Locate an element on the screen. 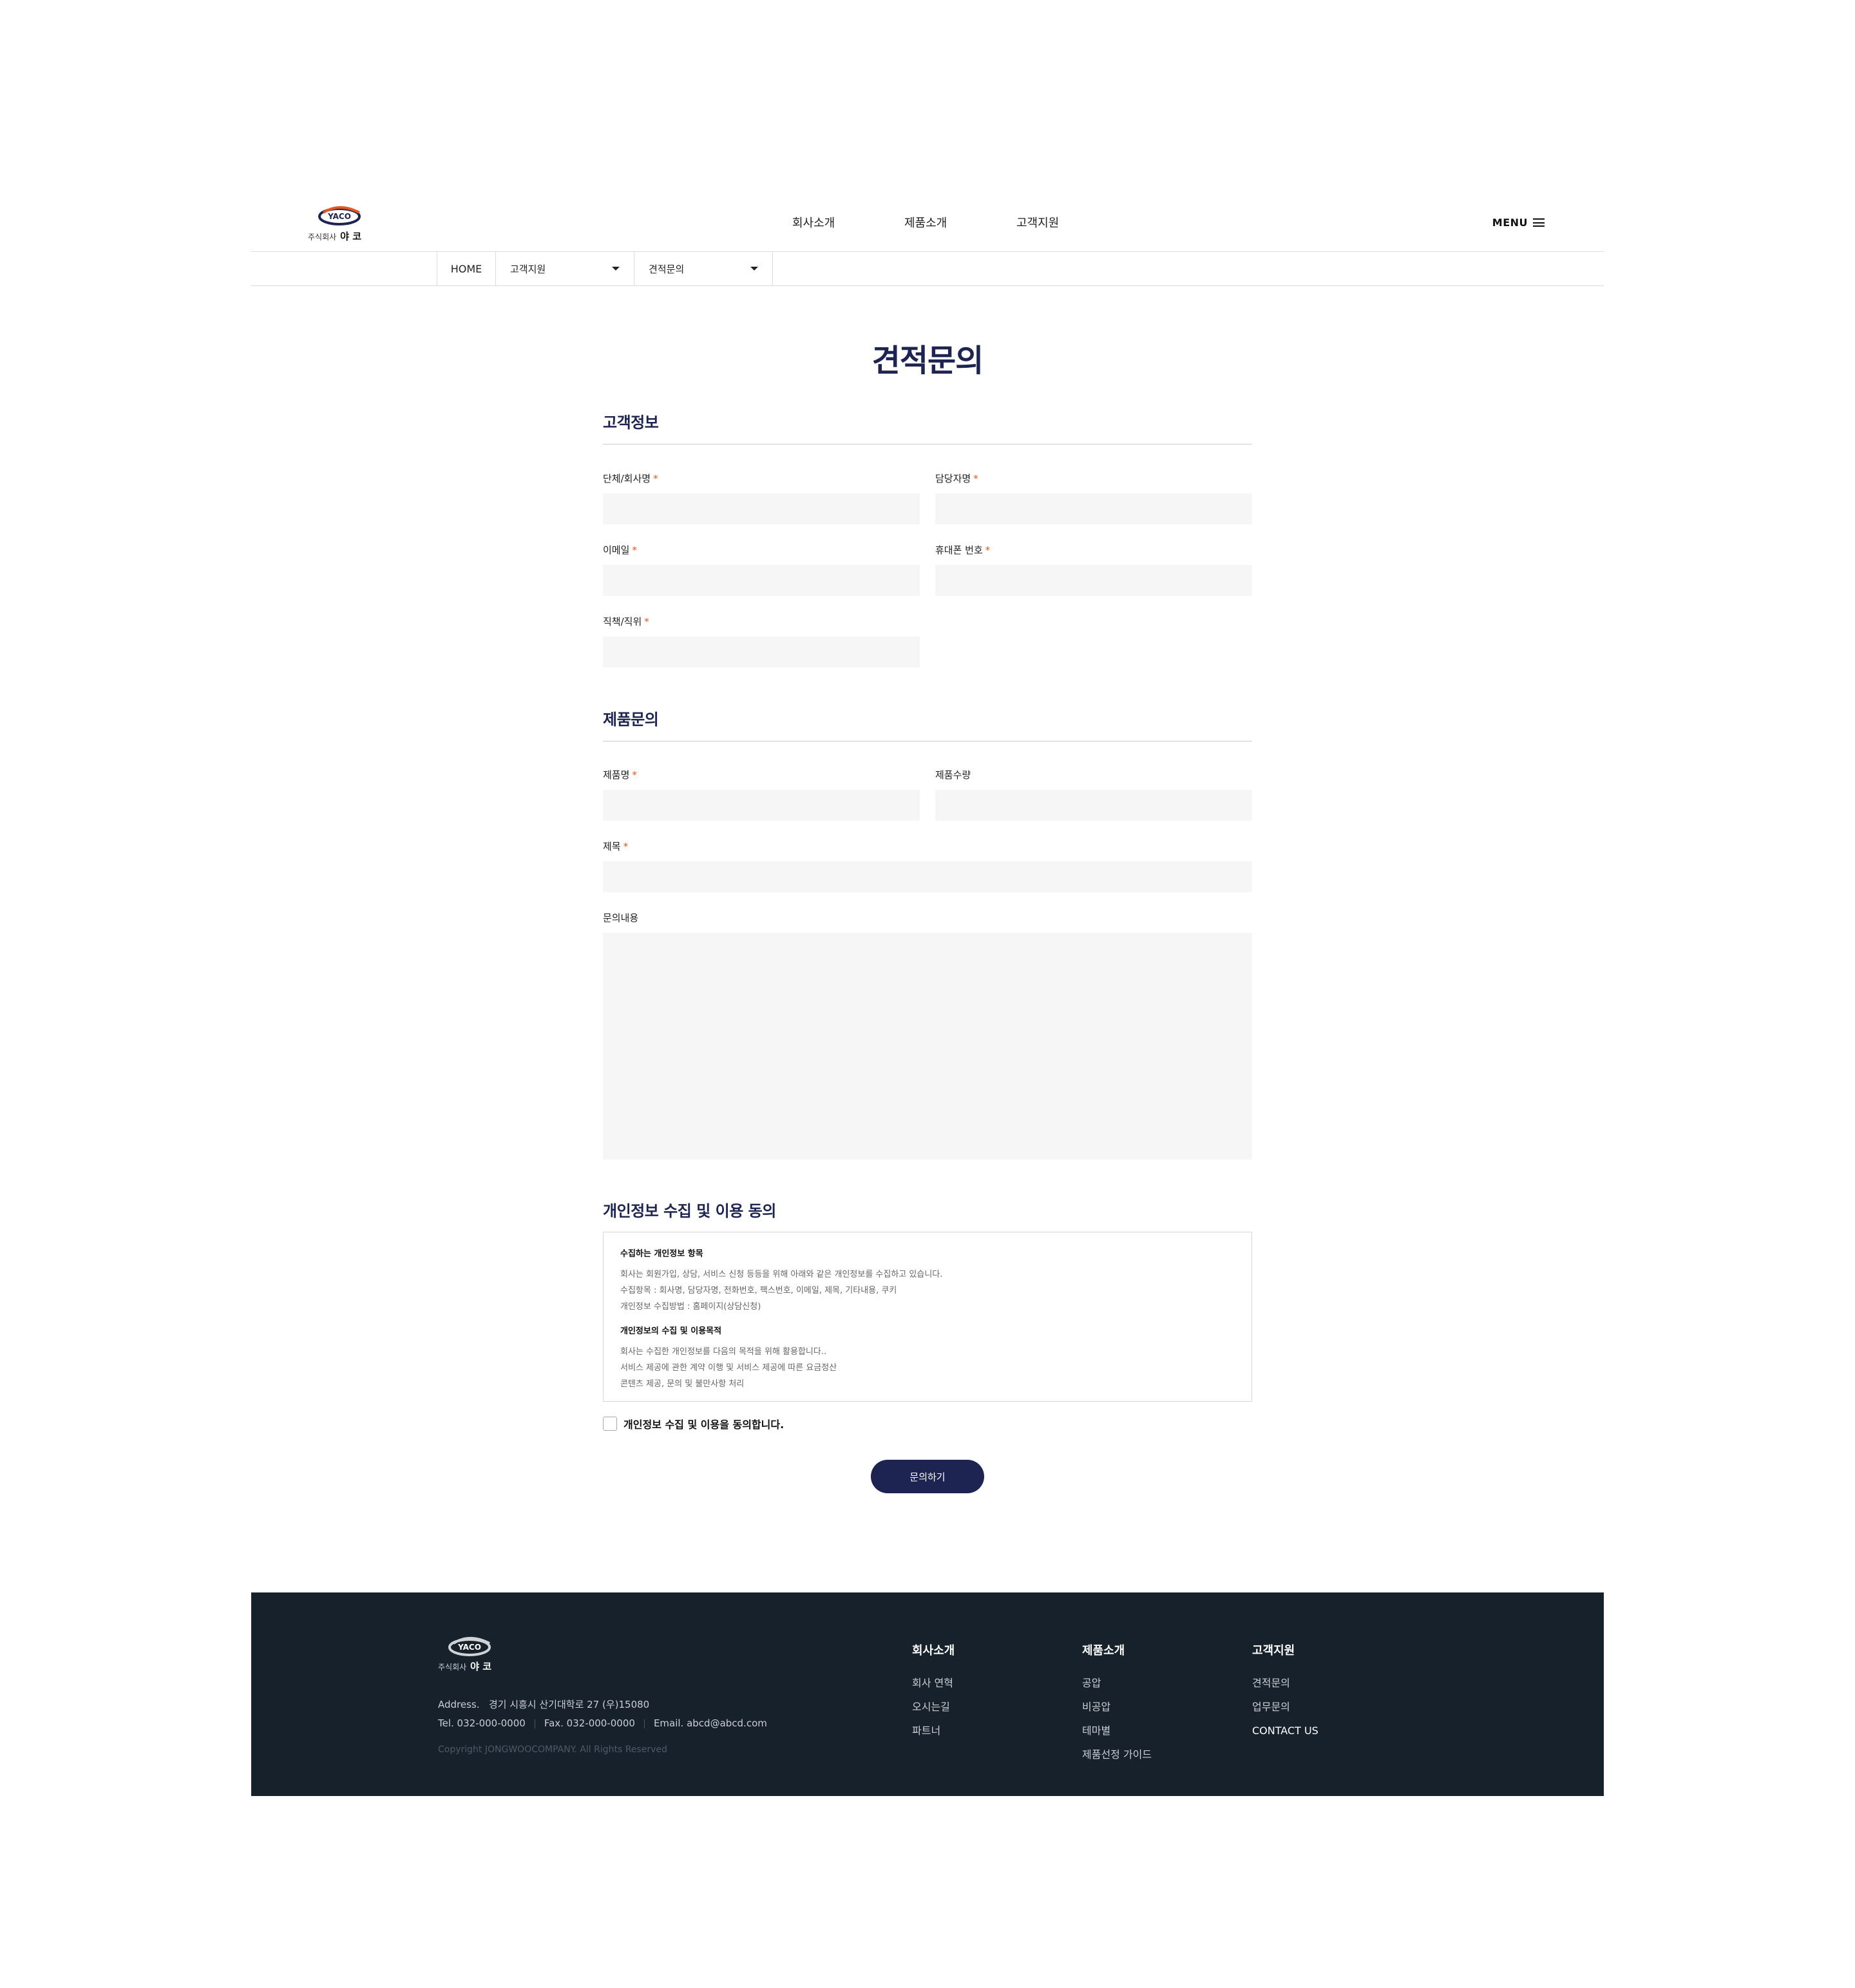  product-inquiry-section: 제품문의 is located at coordinates (927, 724).